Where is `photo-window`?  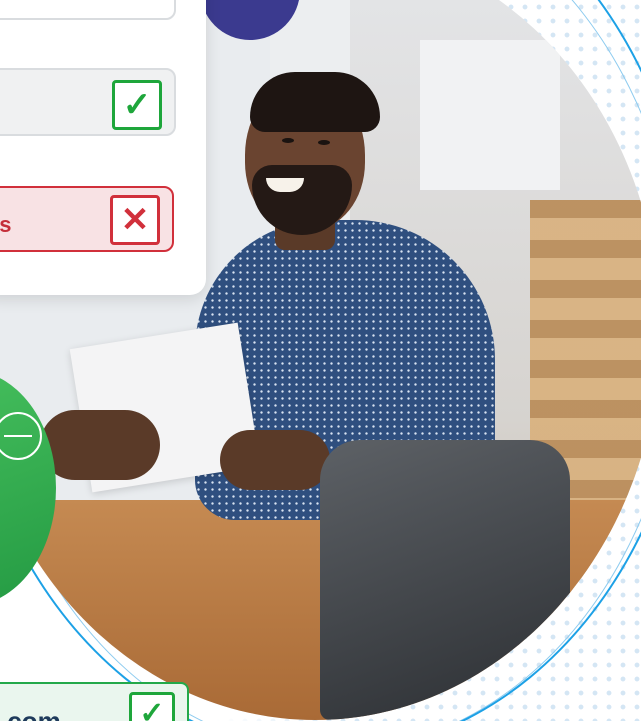
photo-window is located at coordinates (490, 115).